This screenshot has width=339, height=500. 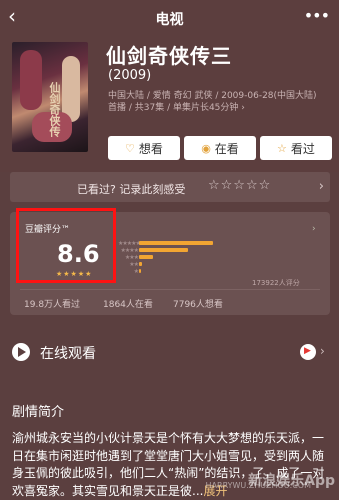 What do you see at coordinates (130, 148) in the screenshot?
I see `heart-icon: ♡` at bounding box center [130, 148].